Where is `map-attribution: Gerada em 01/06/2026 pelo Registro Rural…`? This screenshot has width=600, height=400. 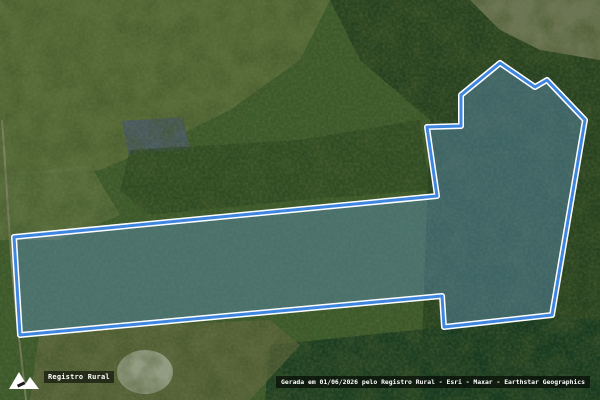
map-attribution: Gerada em 01/06/2026 pelo Registro Rural… is located at coordinates (433, 382).